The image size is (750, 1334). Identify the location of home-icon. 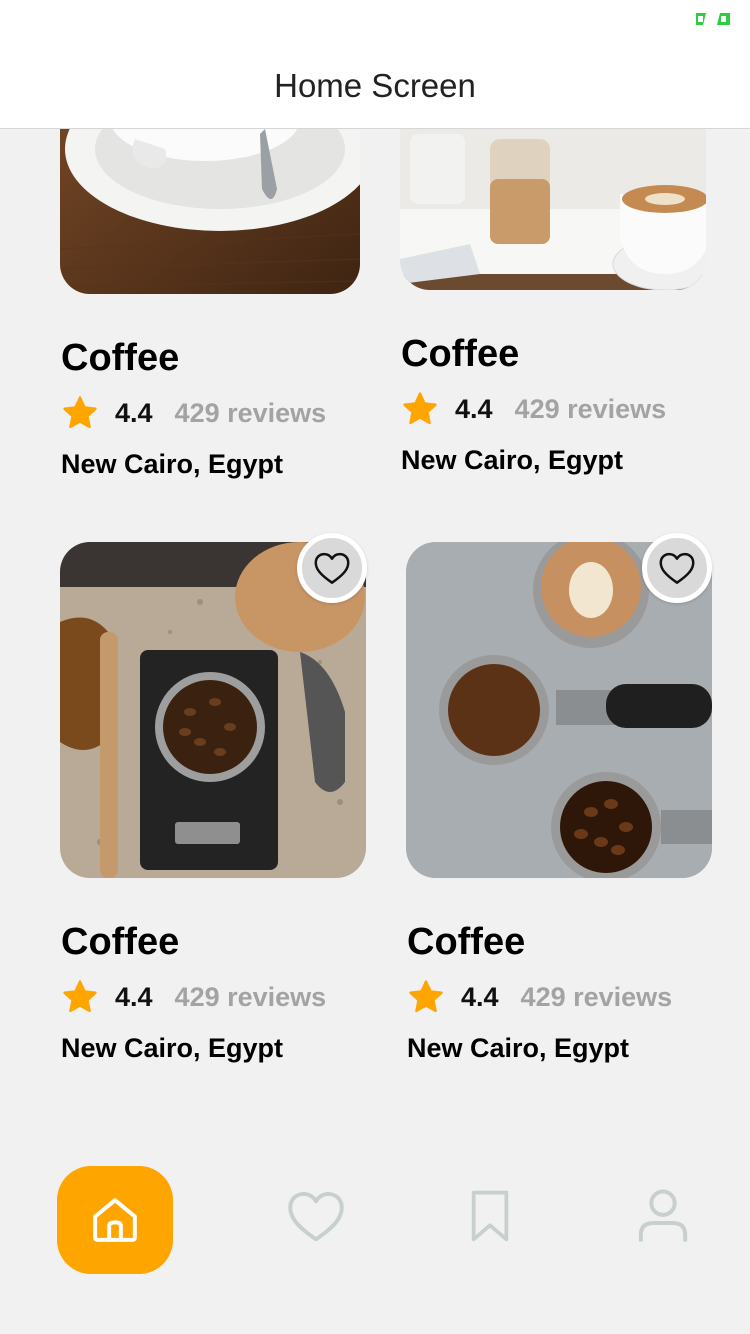
(115, 1220).